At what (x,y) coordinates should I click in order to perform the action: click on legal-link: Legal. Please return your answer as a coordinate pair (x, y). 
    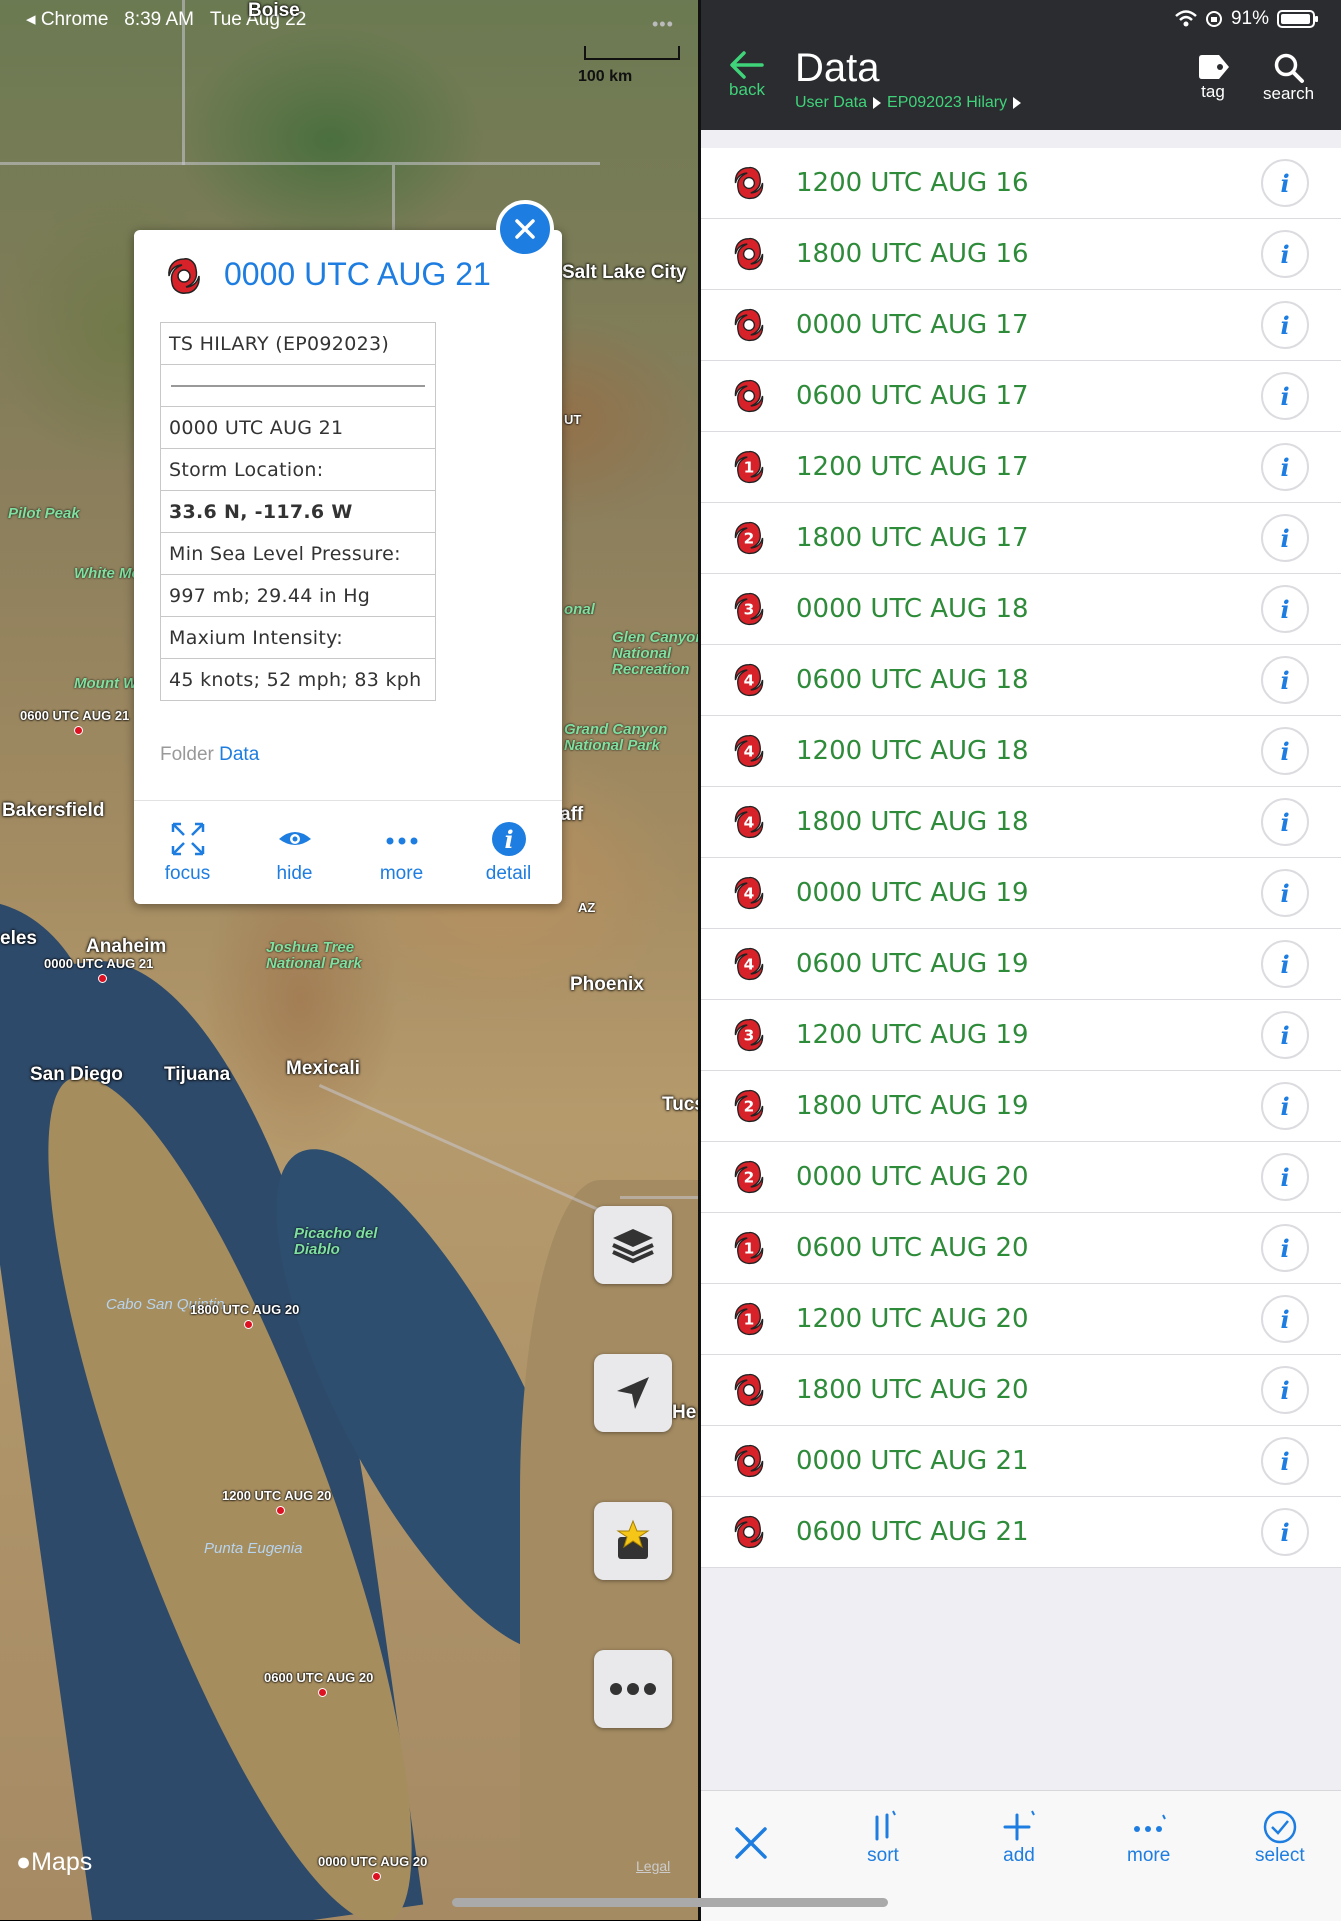
    Looking at the image, I should click on (653, 1866).